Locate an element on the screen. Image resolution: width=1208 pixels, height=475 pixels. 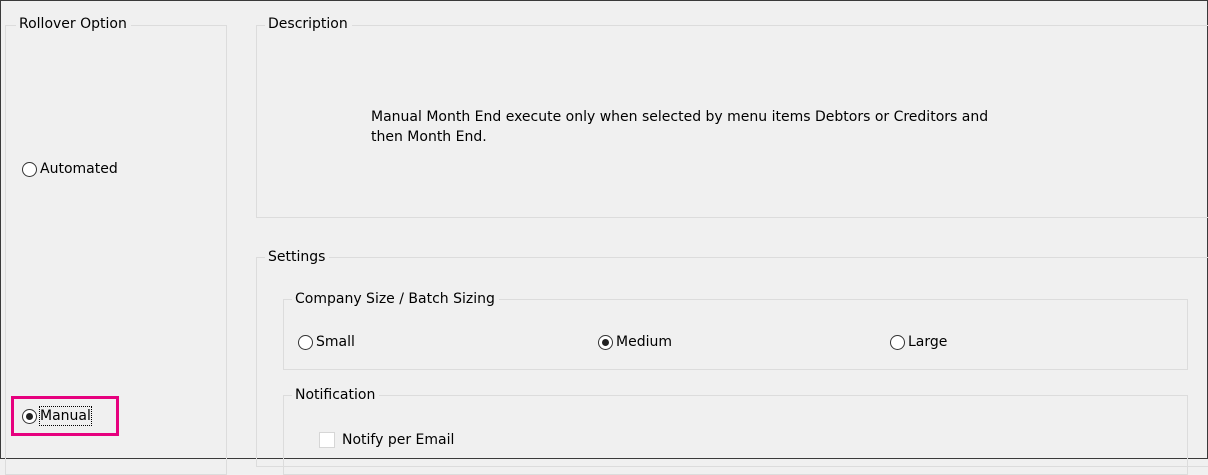
notify-email-checkbox: Notify per Email is located at coordinates (386, 440).